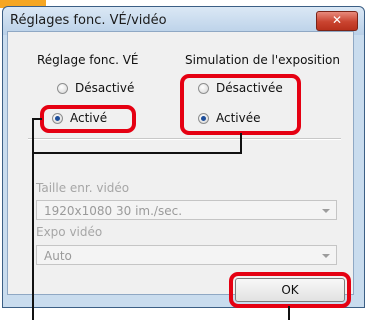 Image resolution: width=381 pixels, height=320 pixels. Describe the element at coordinates (184, 139) in the screenshot. I see `separator` at that location.